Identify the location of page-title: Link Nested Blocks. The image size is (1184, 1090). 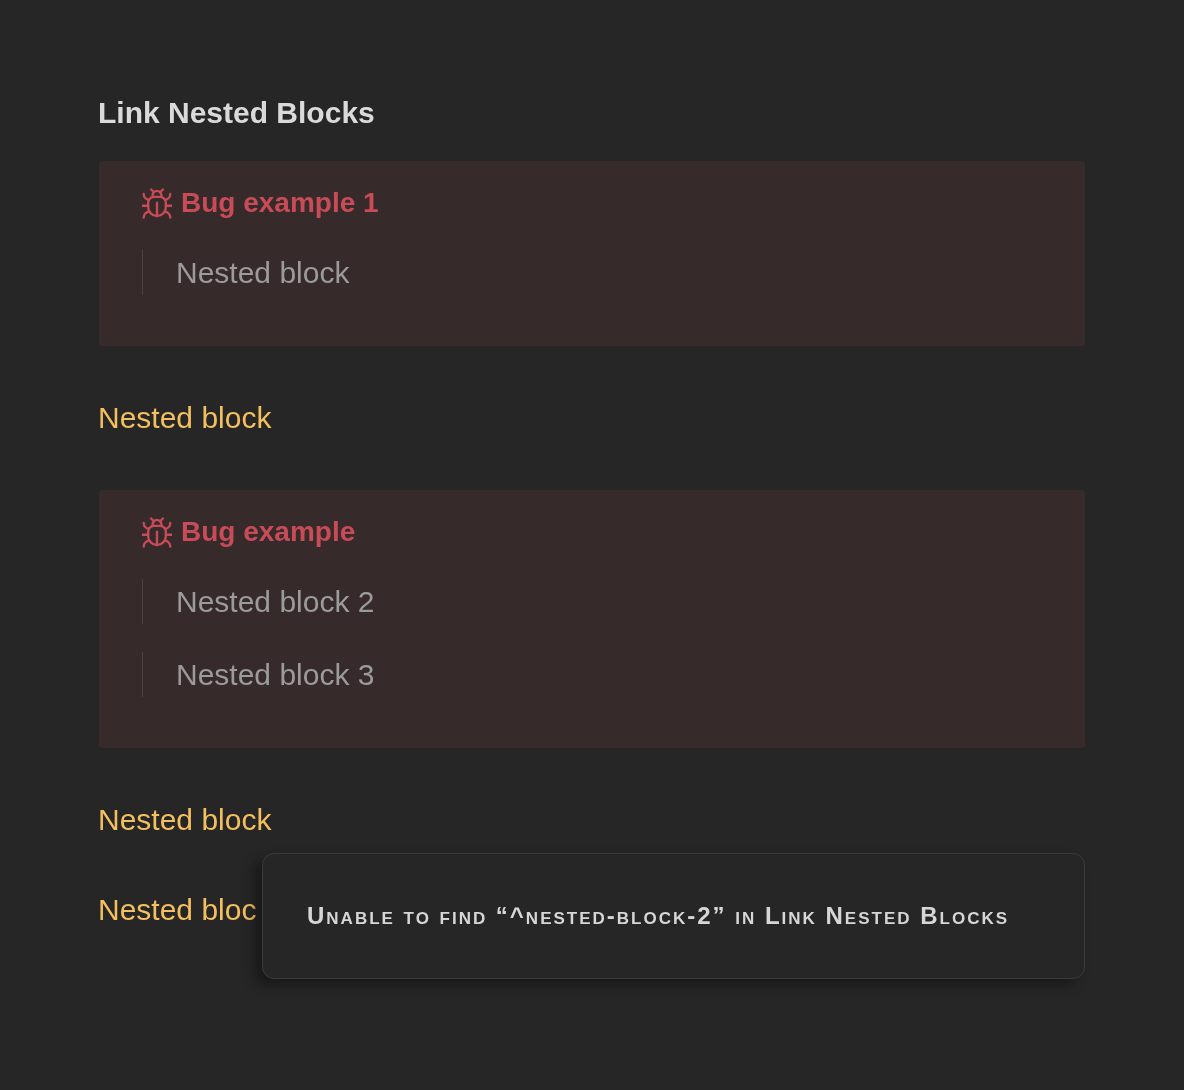
(236, 113).